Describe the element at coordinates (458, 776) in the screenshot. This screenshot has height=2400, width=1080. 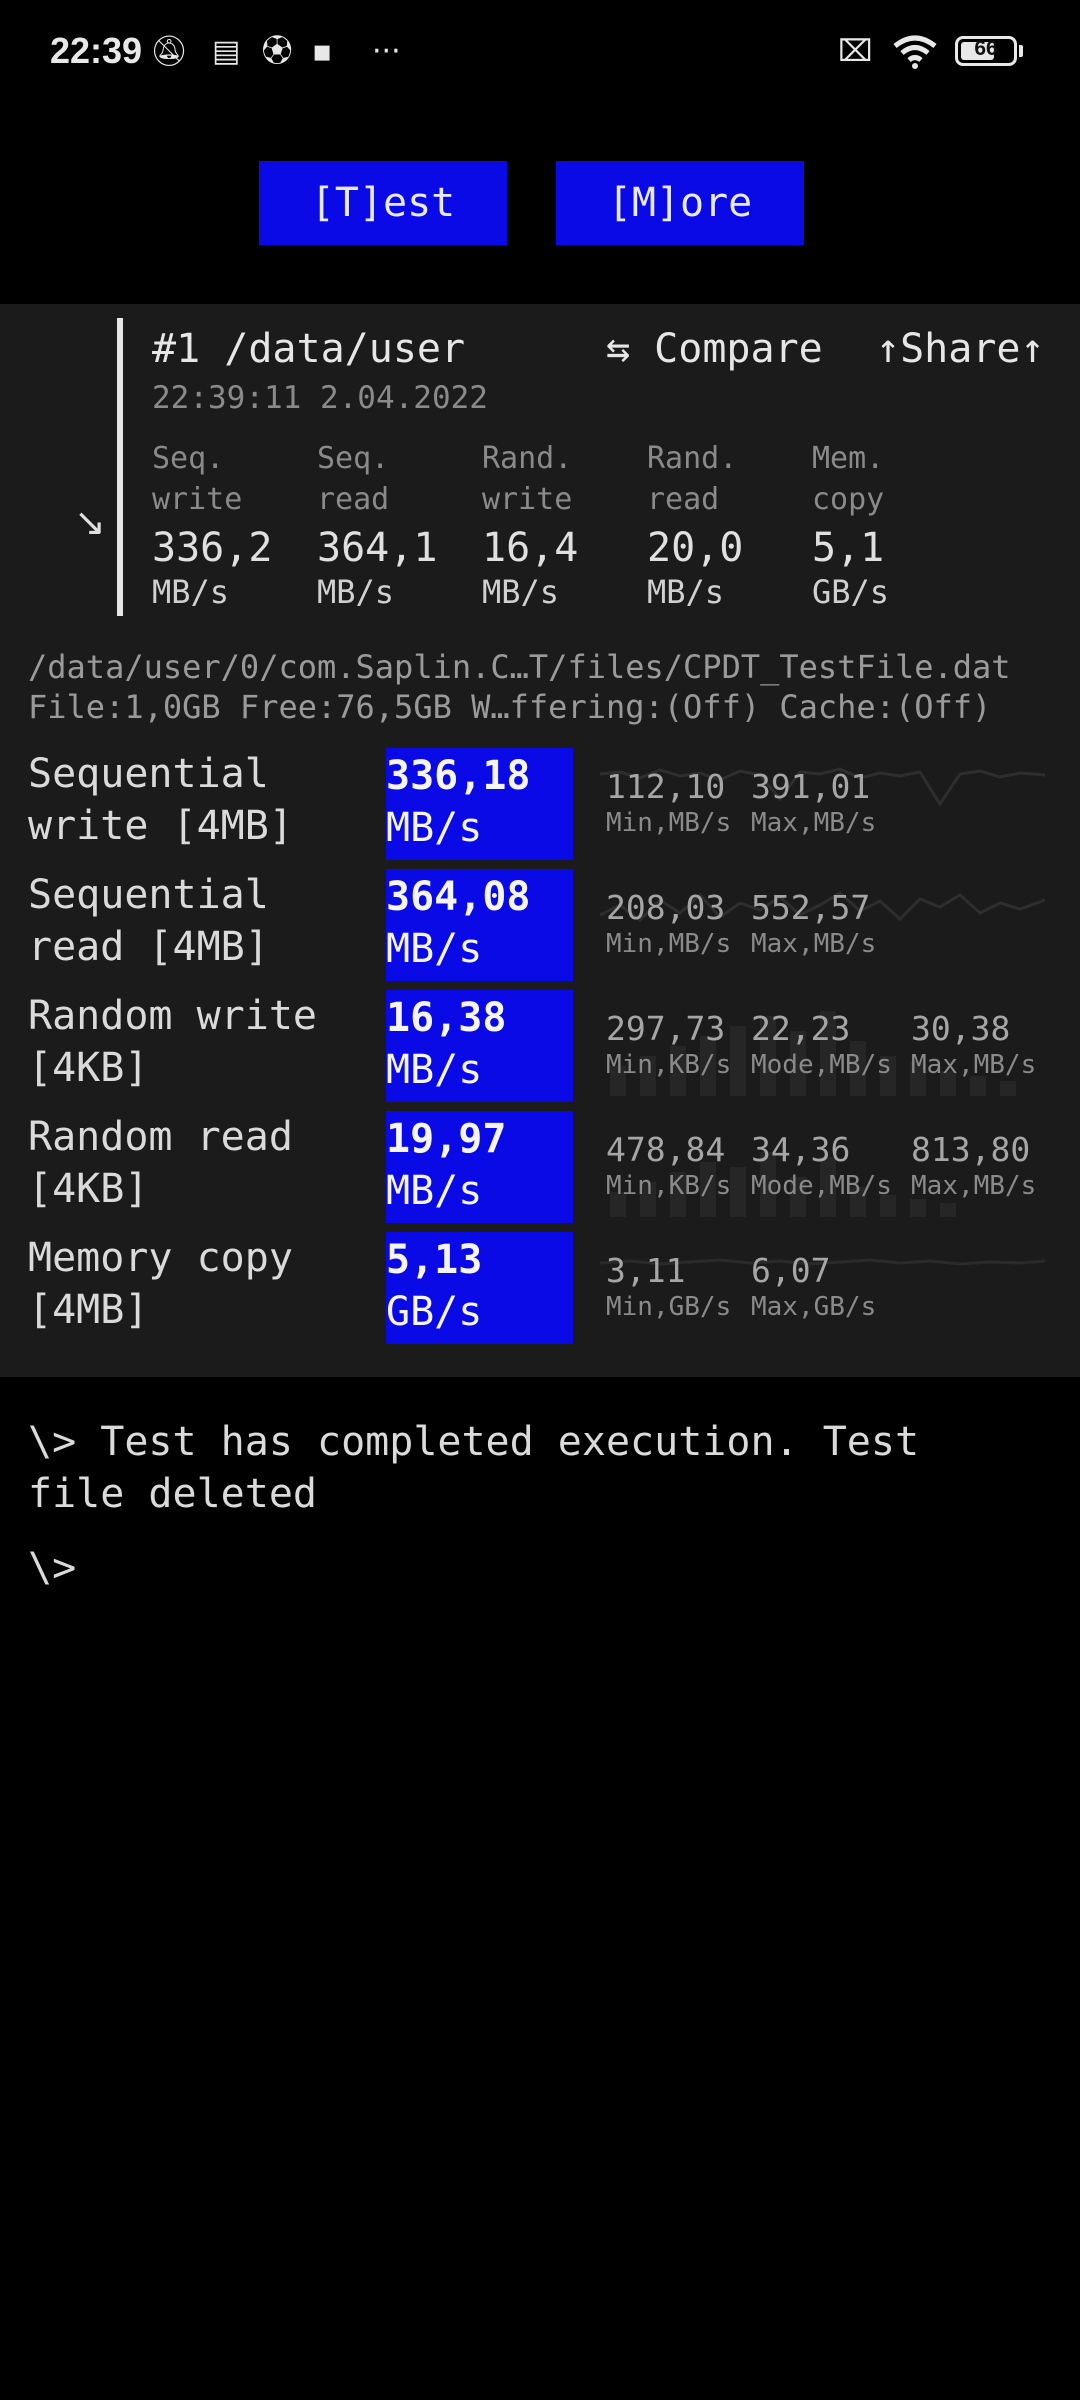
I see `result-value: 336,18` at that location.